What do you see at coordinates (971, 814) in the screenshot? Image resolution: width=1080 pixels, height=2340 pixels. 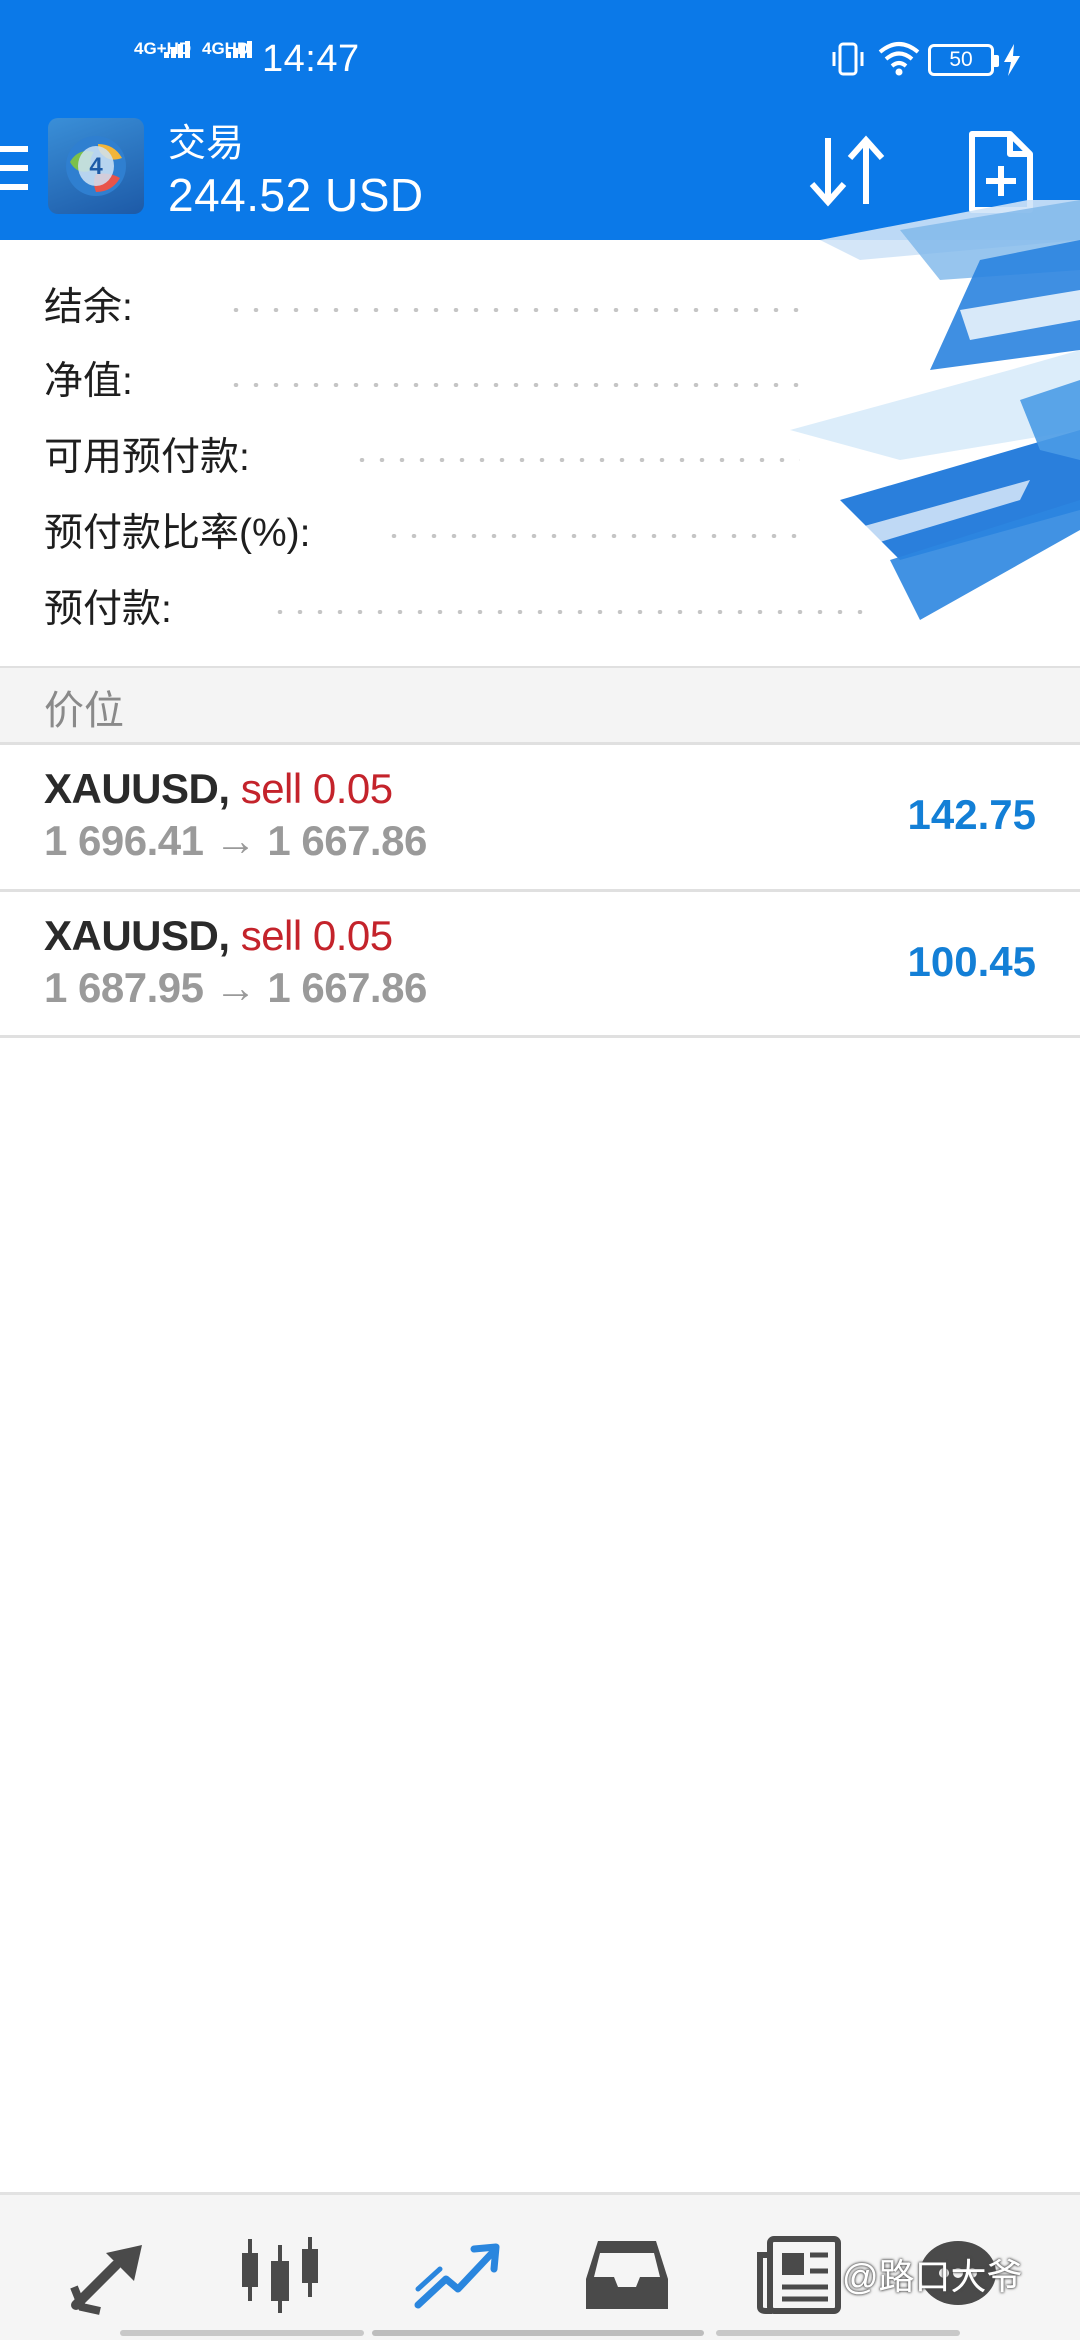 I see `position-profit: 142.75` at bounding box center [971, 814].